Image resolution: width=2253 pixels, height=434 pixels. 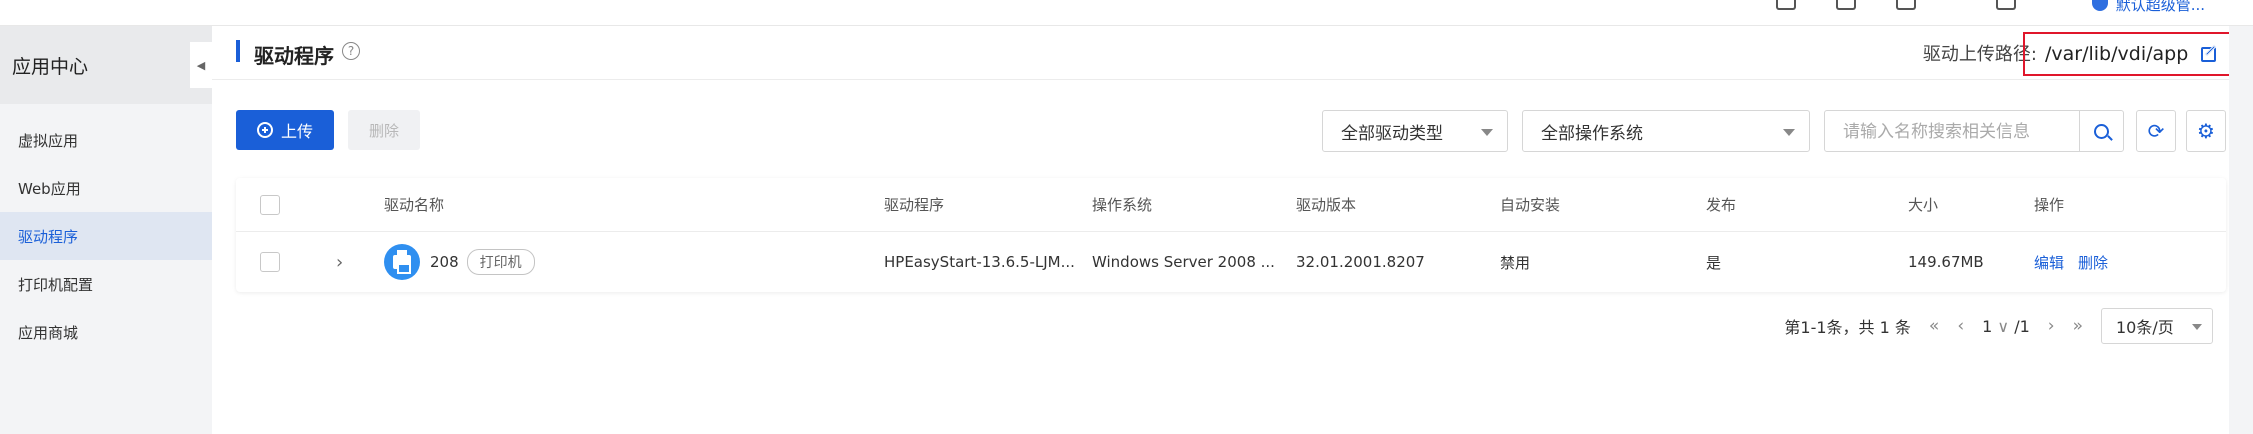 What do you see at coordinates (48, 140) in the screenshot?
I see `sidebar-item-label: 虚拟应用` at bounding box center [48, 140].